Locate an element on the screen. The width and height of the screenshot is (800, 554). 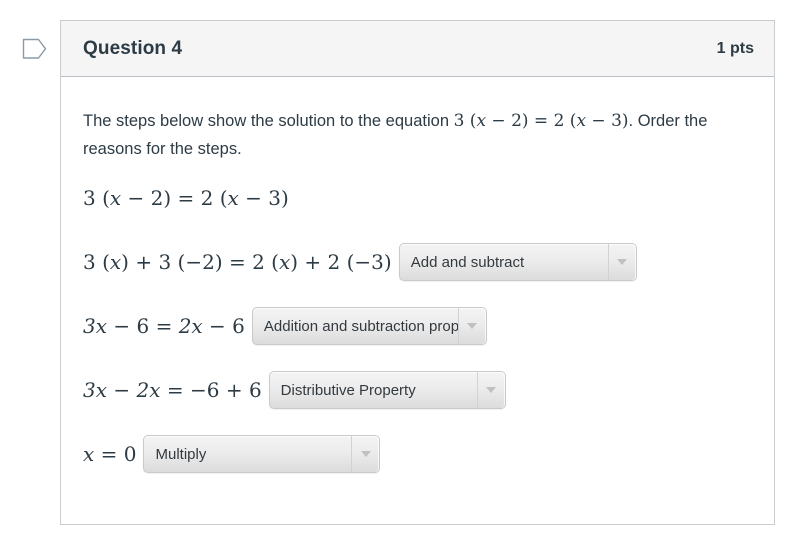
reason-select-2: Add and subtract is located at coordinates (517, 262).